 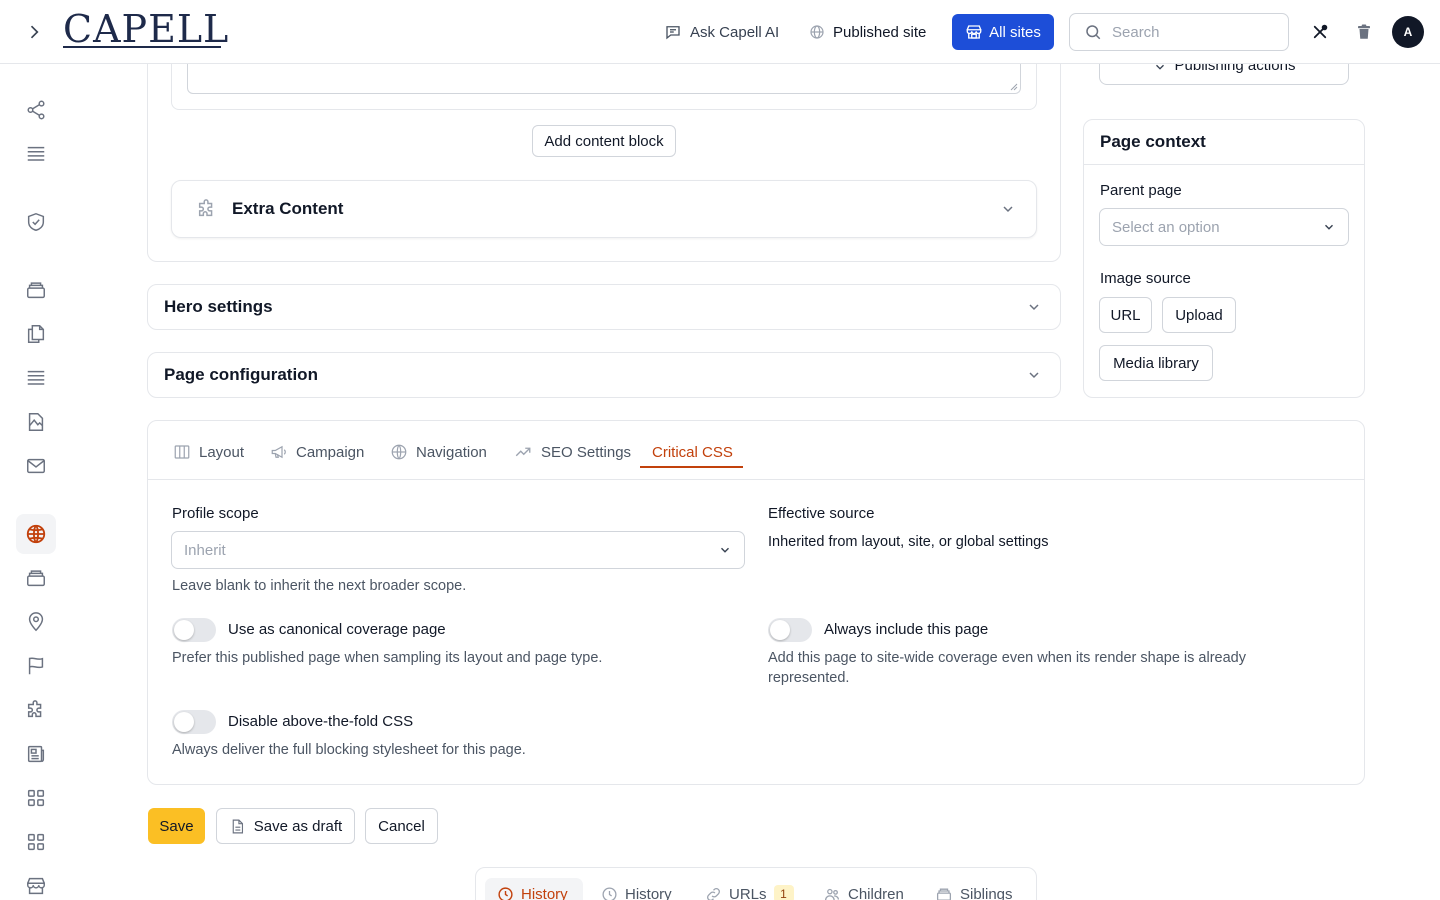 I want to click on flag-icon, so click(x=36, y=666).